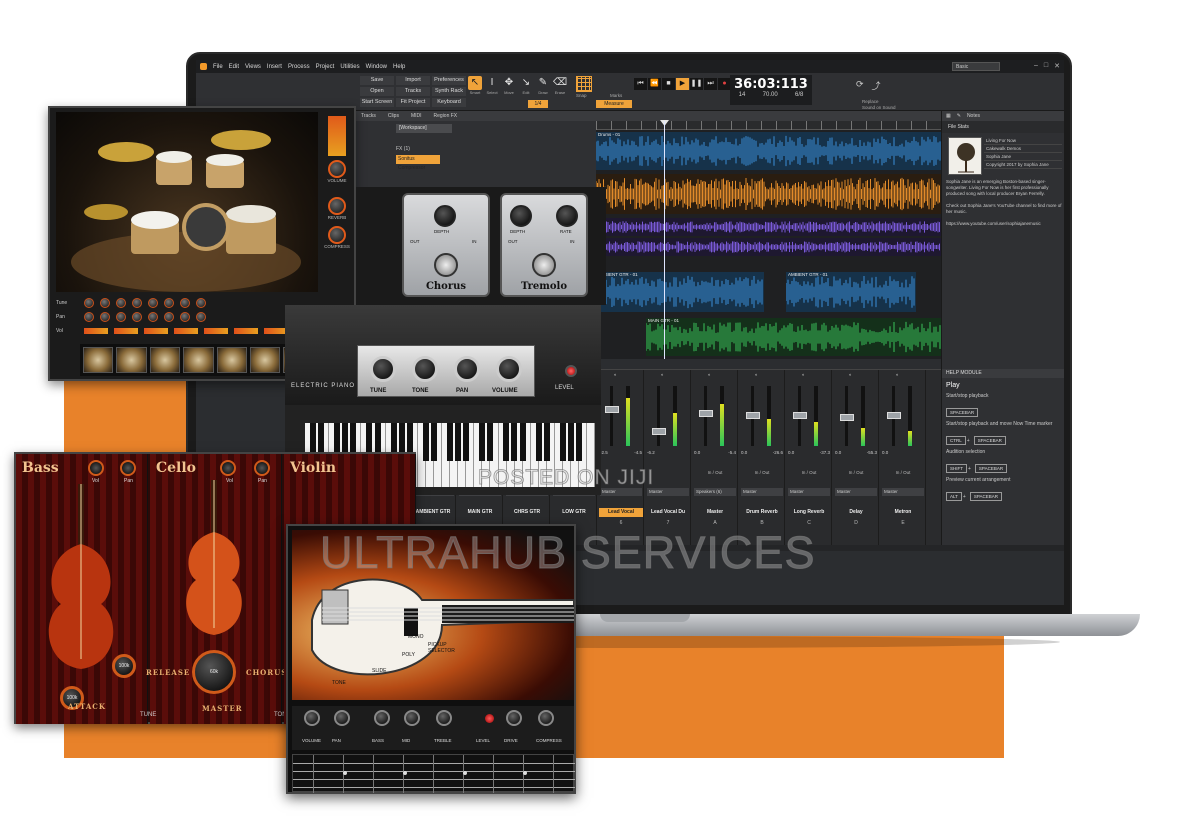 This screenshot has width=1200, height=833. I want to click on mixer-strip: ◐ -2.5 -4.5 Master Lead Vocal 6, so click(621, 458).